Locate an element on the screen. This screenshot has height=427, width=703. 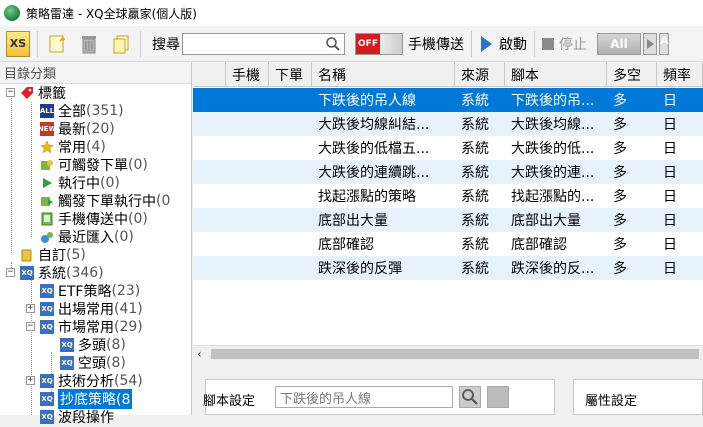
tree-item-triggerable-order: 可觸發下單 (0) is located at coordinates (94, 165).